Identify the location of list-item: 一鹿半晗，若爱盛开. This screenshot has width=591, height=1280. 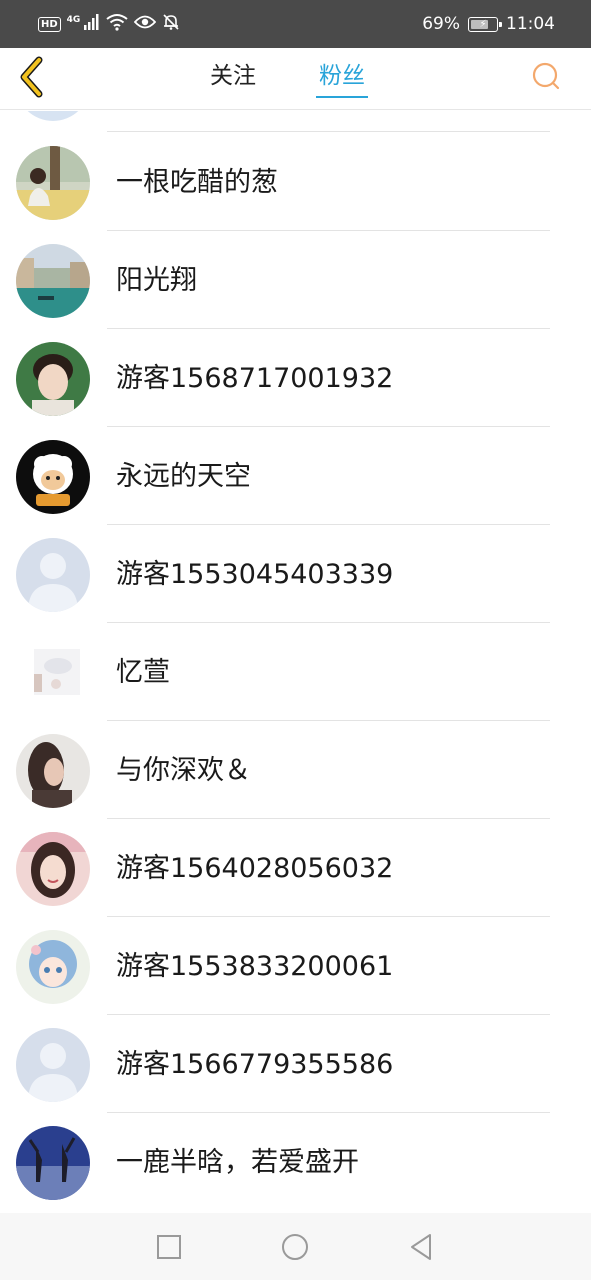
(295, 1162).